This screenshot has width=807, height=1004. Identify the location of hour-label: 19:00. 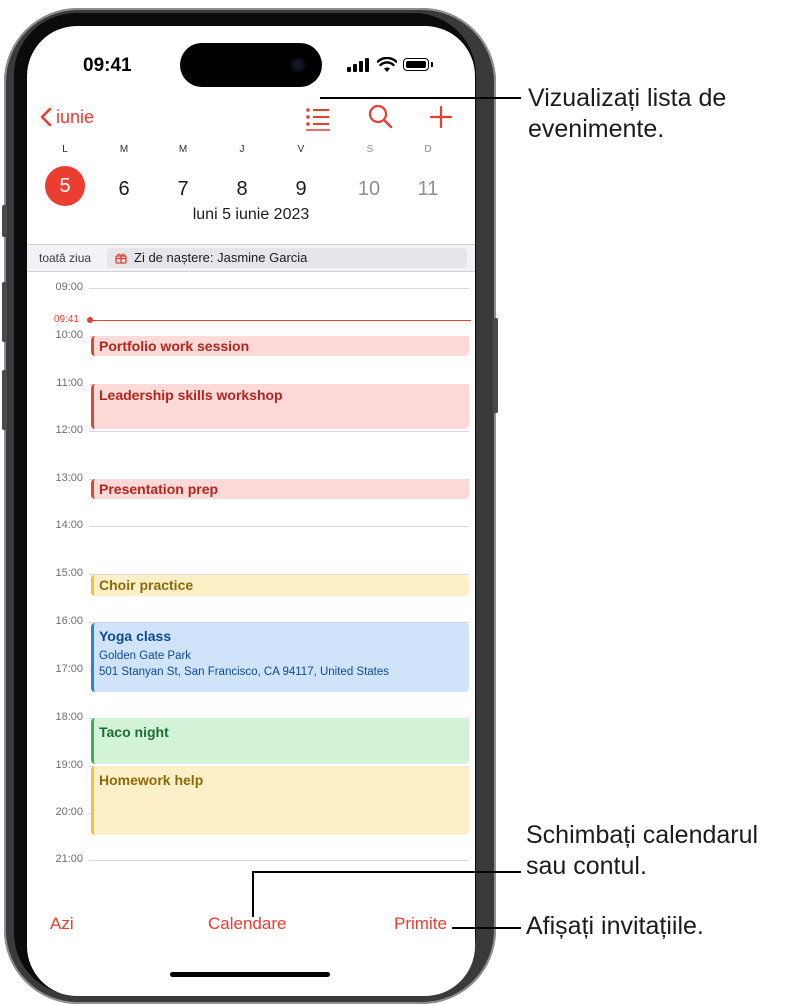
(69, 765).